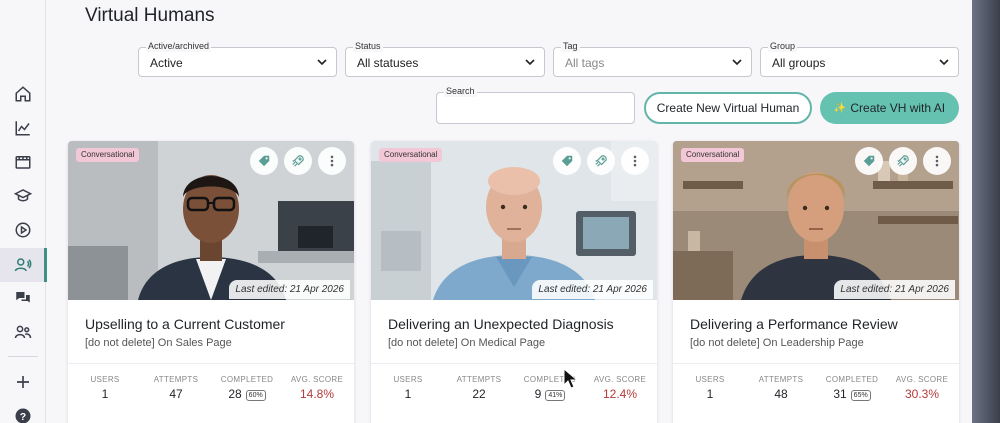 Image resolution: width=1000 pixels, height=423 pixels. I want to click on graduation-cap-icon, so click(23, 196).